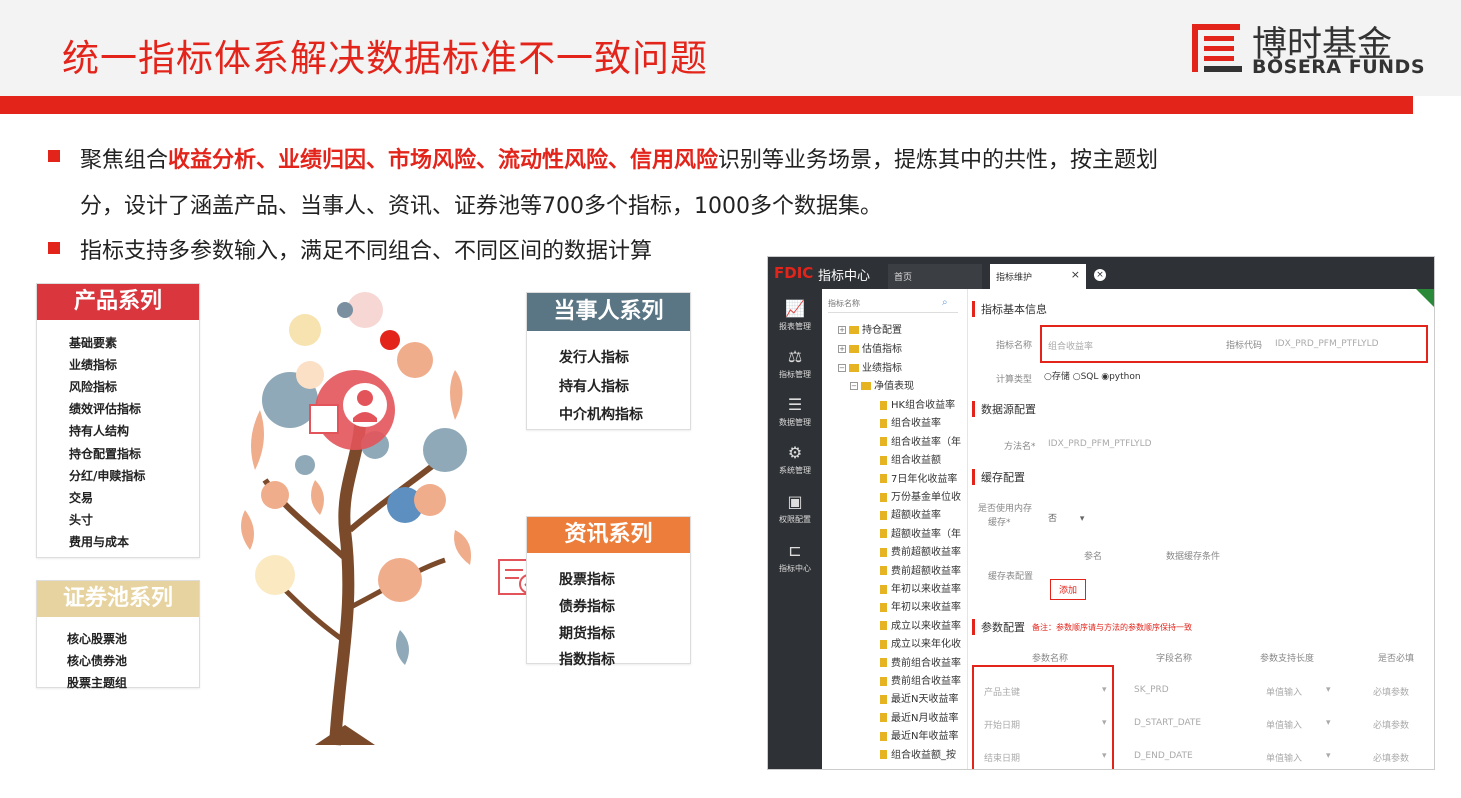 Image resolution: width=1461 pixels, height=798 pixels. What do you see at coordinates (923, 405) in the screenshot?
I see `tree-leaf-label: HK组合收益率` at bounding box center [923, 405].